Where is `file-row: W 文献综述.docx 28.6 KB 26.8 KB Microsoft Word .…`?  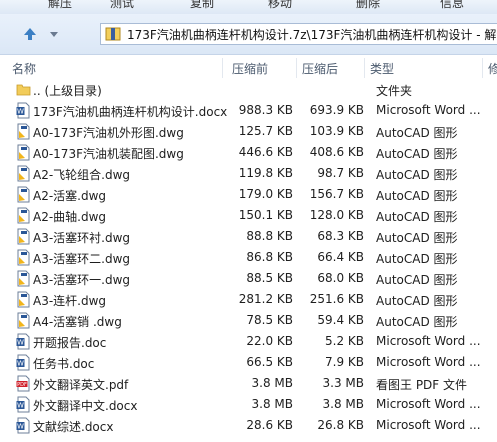 file-row: W 文献综述.docx 28.6 KB 26.8 KB Microsoft Word .… is located at coordinates (248, 425).